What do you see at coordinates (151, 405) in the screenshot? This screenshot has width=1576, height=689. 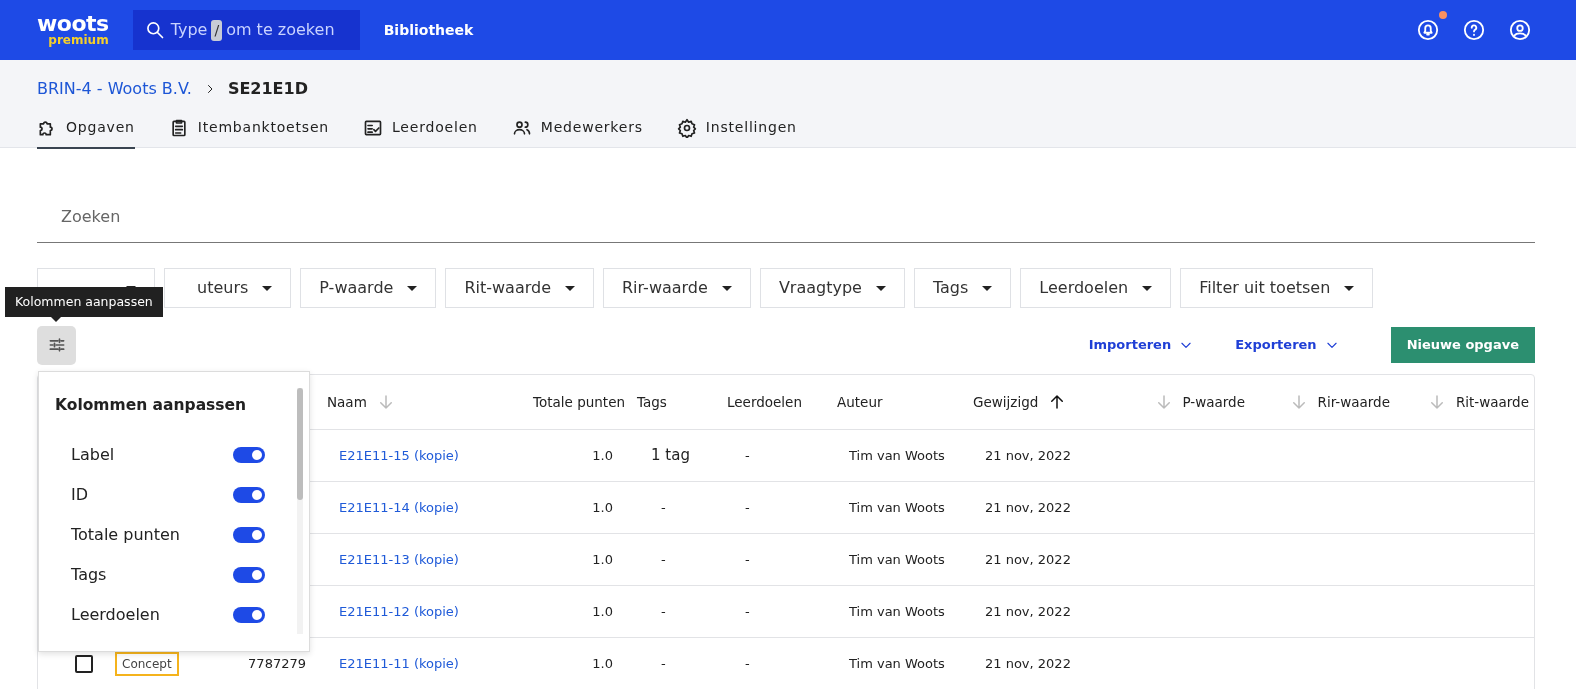 I see `menu-title: Kolommen aanpassen` at bounding box center [151, 405].